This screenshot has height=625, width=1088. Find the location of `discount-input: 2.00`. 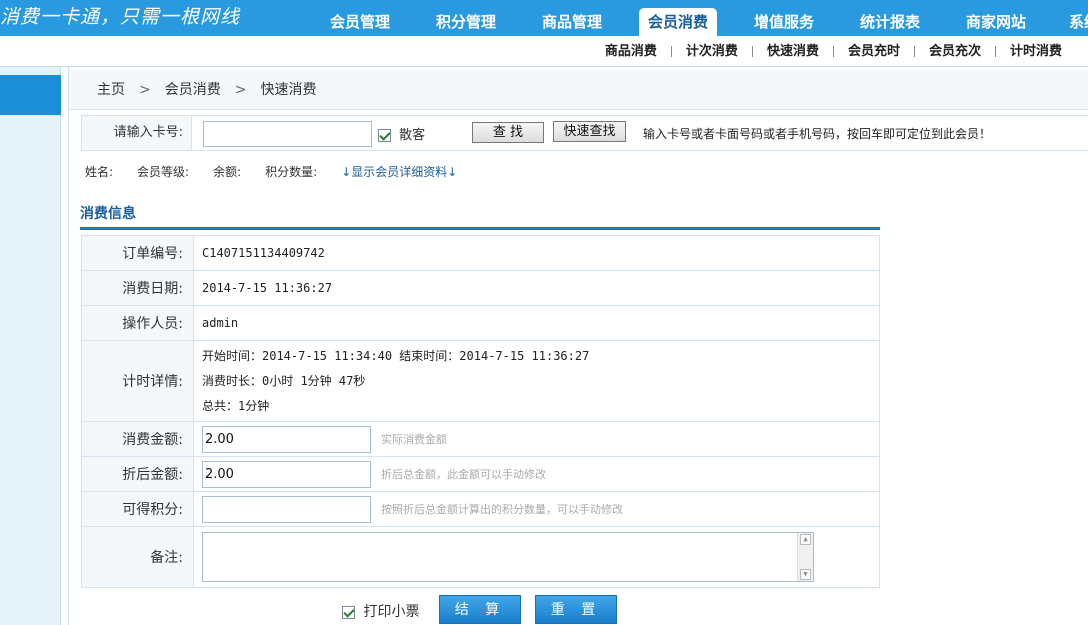

discount-input: 2.00 is located at coordinates (286, 474).